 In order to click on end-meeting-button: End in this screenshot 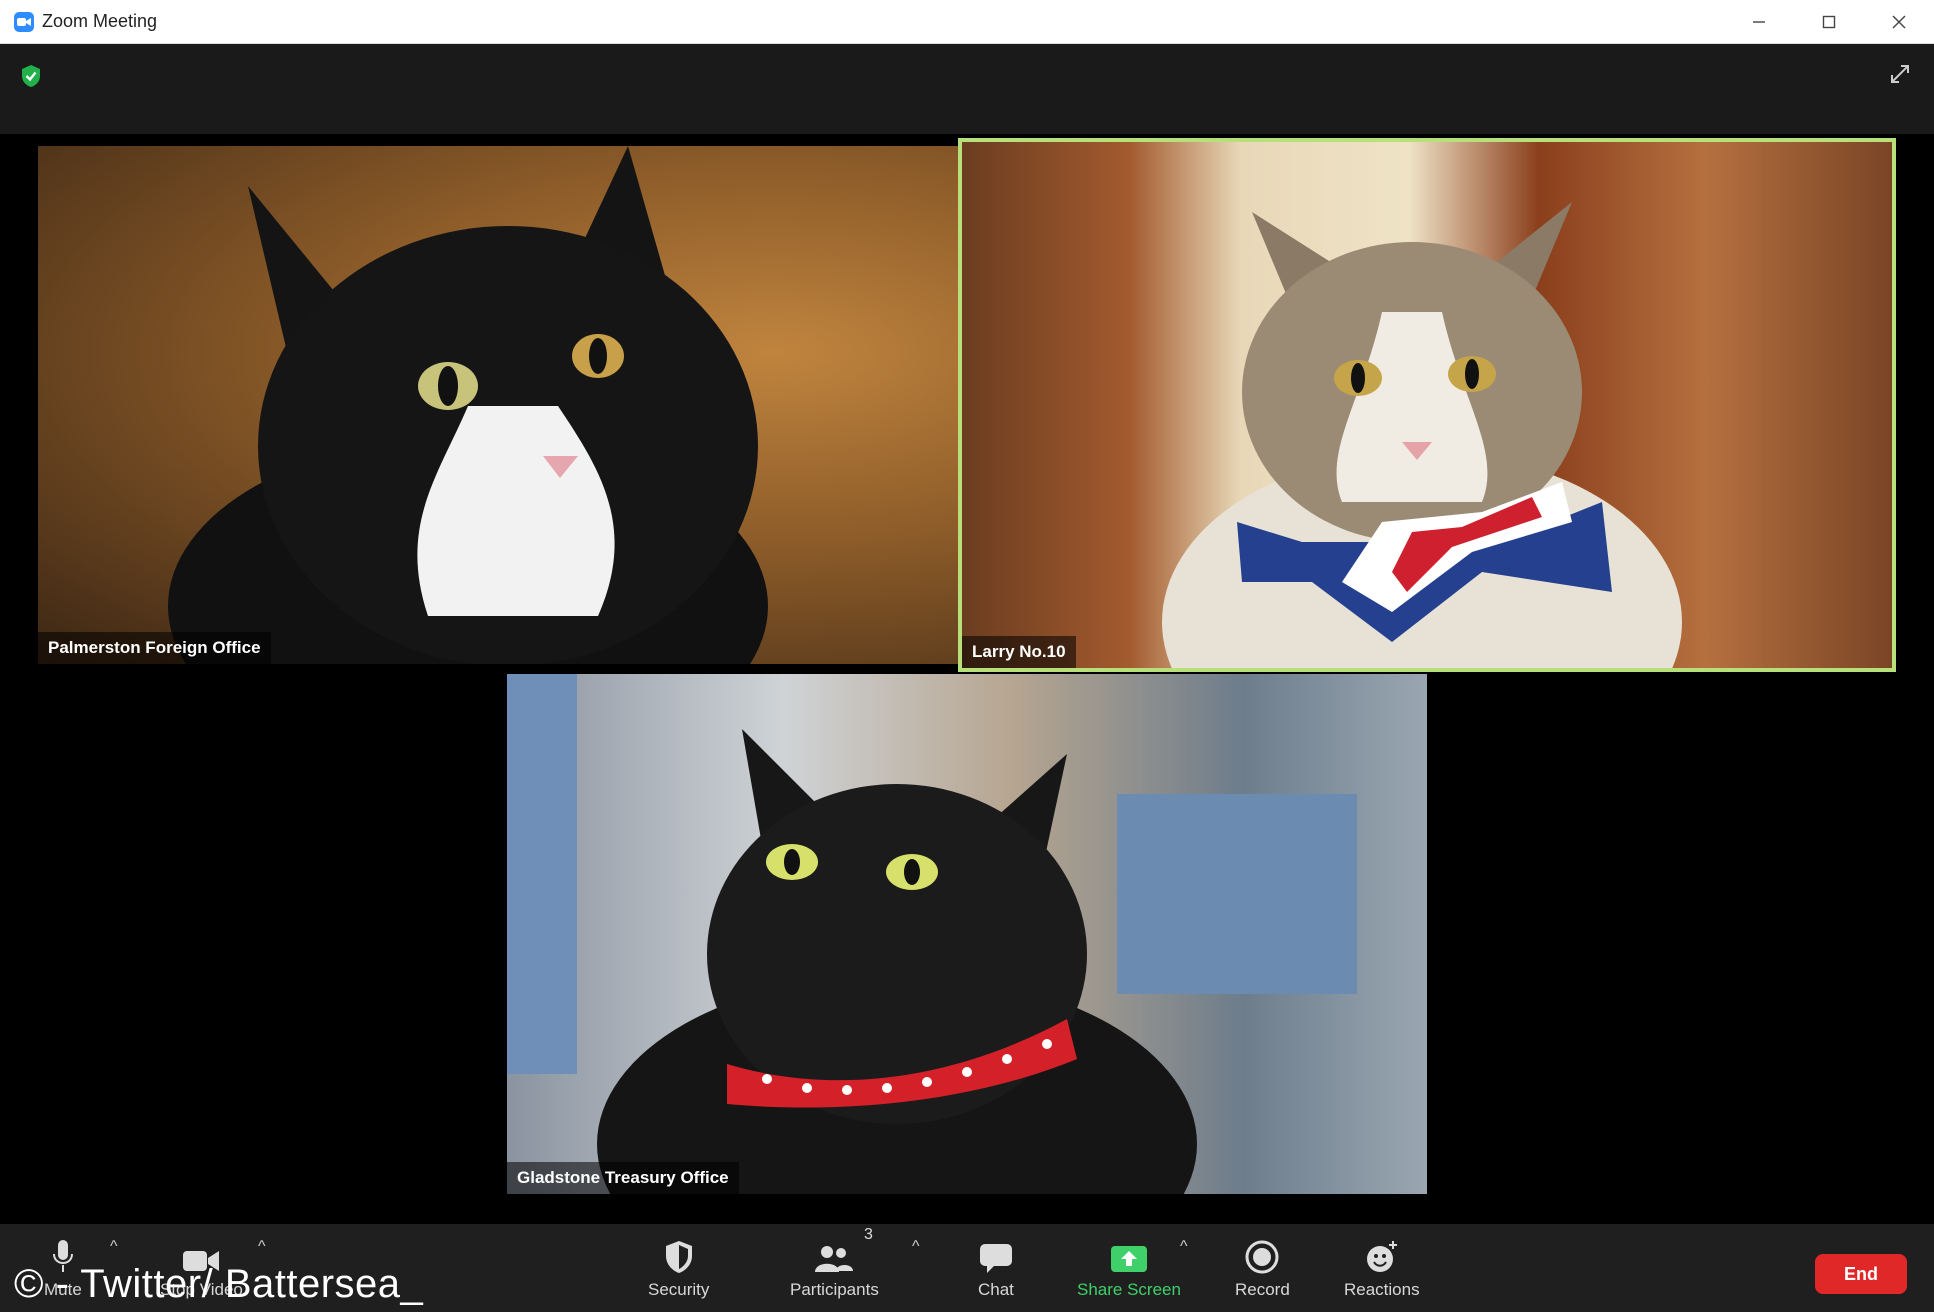, I will do `click(1861, 1274)`.